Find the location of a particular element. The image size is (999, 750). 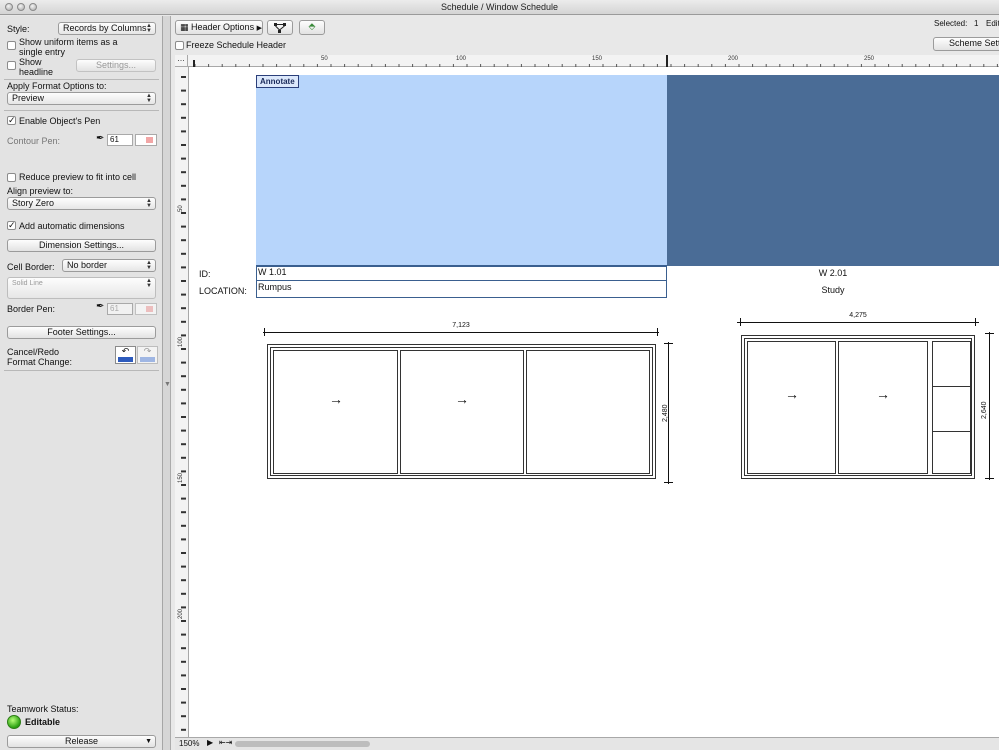

contour-pen-color-swatch is located at coordinates (146, 140).